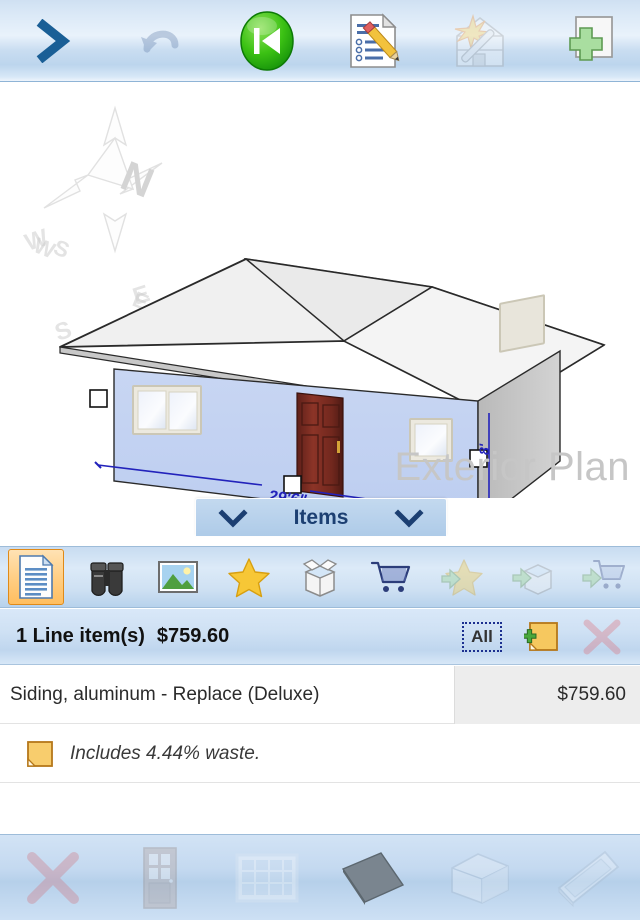 The height and width of the screenshot is (920, 640). Describe the element at coordinates (522, 323) in the screenshot. I see `window-side` at that location.